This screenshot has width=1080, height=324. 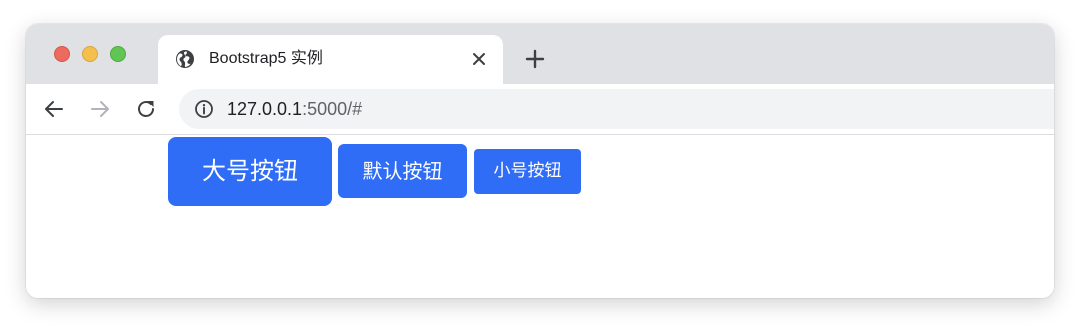 What do you see at coordinates (527, 171) in the screenshot?
I see `small-button: 小号按钮` at bounding box center [527, 171].